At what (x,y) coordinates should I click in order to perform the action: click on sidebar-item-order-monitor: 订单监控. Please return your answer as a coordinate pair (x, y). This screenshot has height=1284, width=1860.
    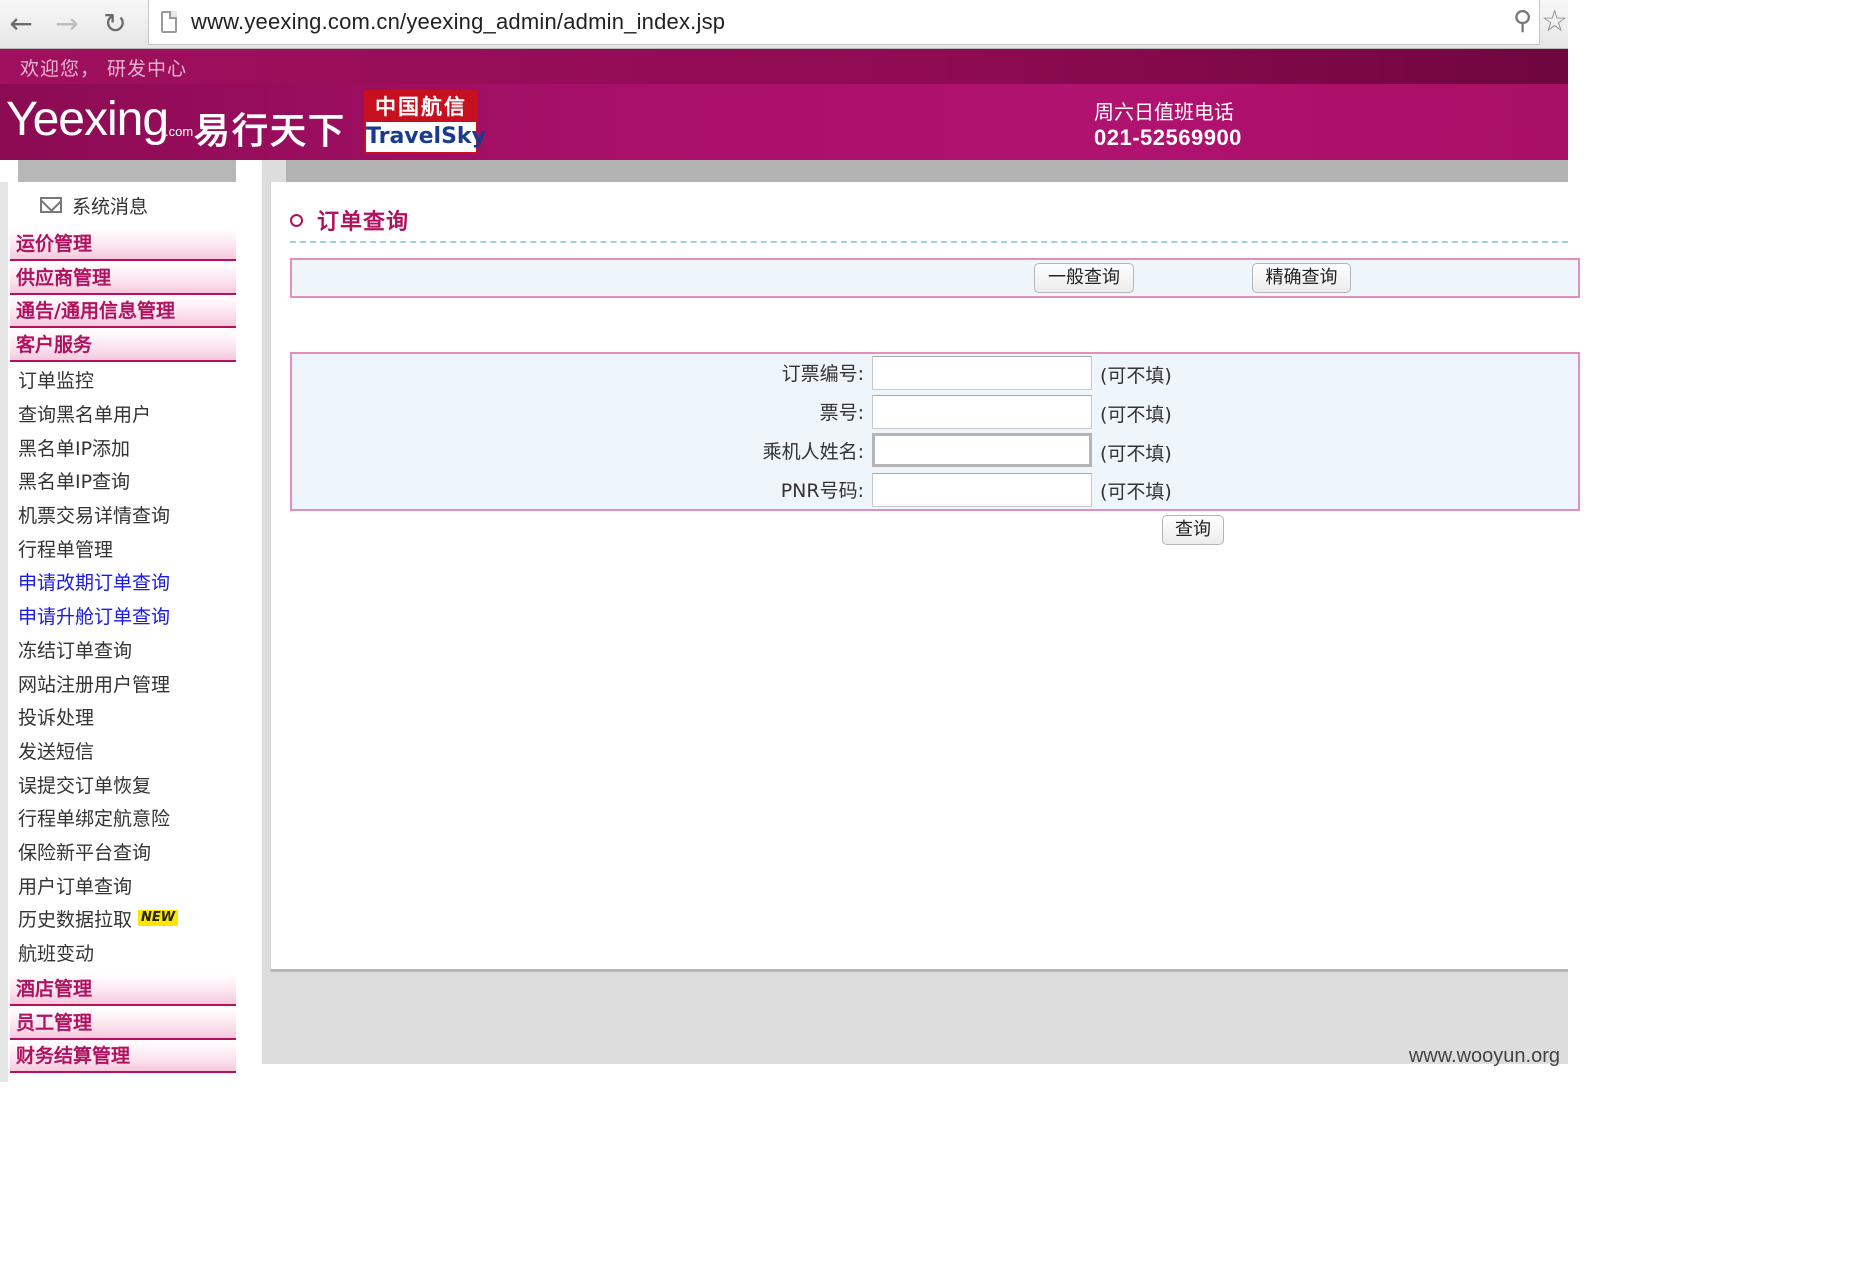
    Looking at the image, I should click on (56, 381).